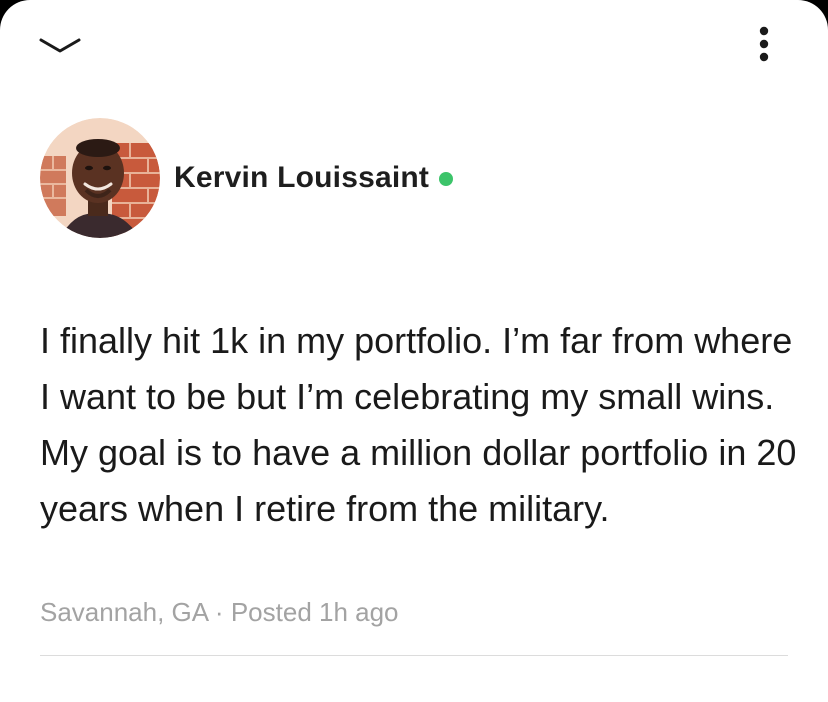  I want to click on collapse-button, so click(64, 46).